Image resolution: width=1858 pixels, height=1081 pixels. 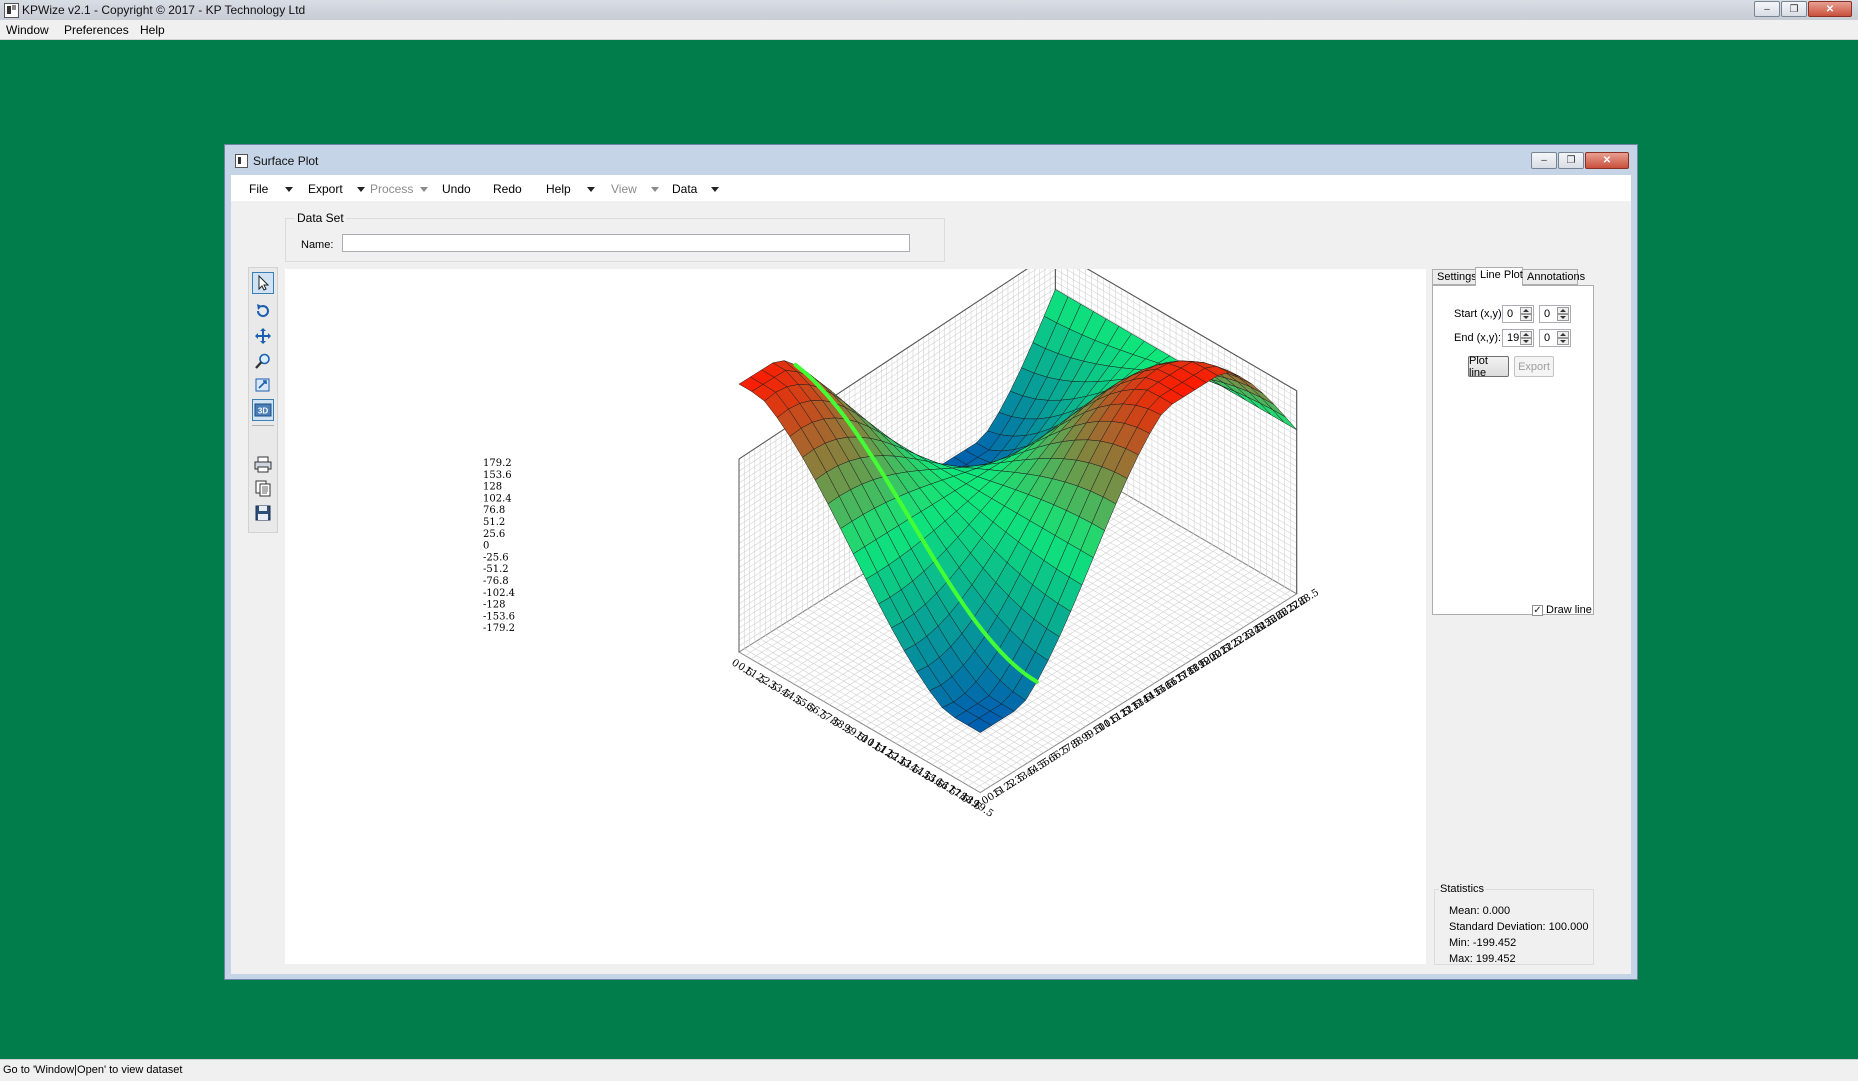 I want to click on menu-export: Export, so click(x=325, y=189).